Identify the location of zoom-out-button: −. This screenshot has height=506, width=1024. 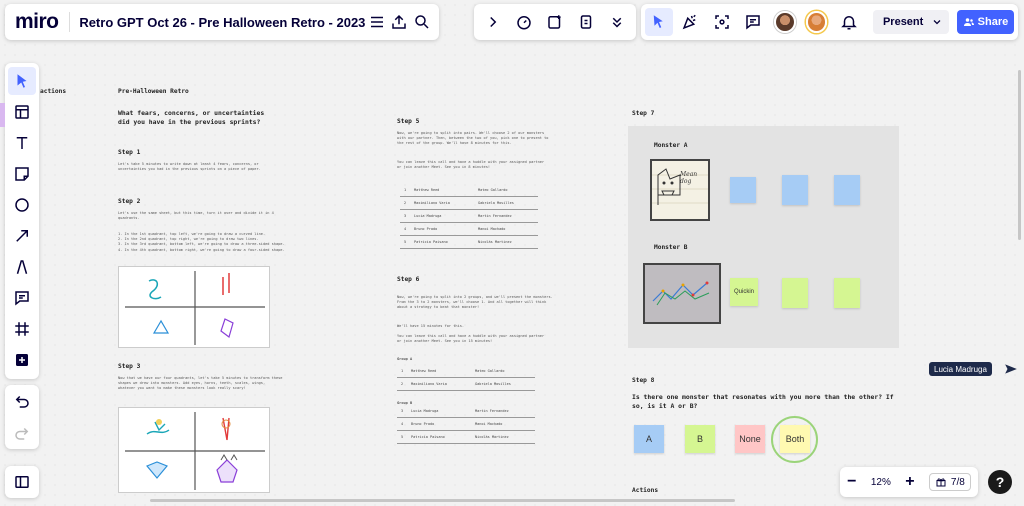
(851, 482).